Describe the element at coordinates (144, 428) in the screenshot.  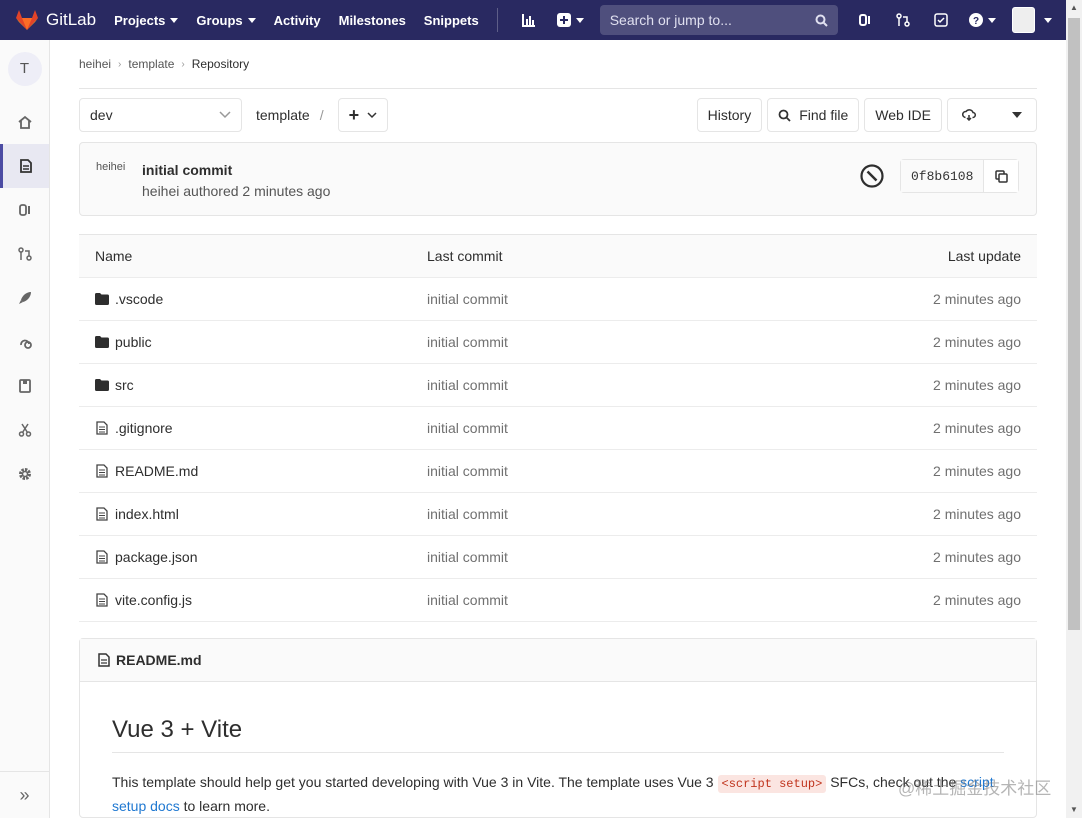
I see `file-name: .gitignore` at that location.